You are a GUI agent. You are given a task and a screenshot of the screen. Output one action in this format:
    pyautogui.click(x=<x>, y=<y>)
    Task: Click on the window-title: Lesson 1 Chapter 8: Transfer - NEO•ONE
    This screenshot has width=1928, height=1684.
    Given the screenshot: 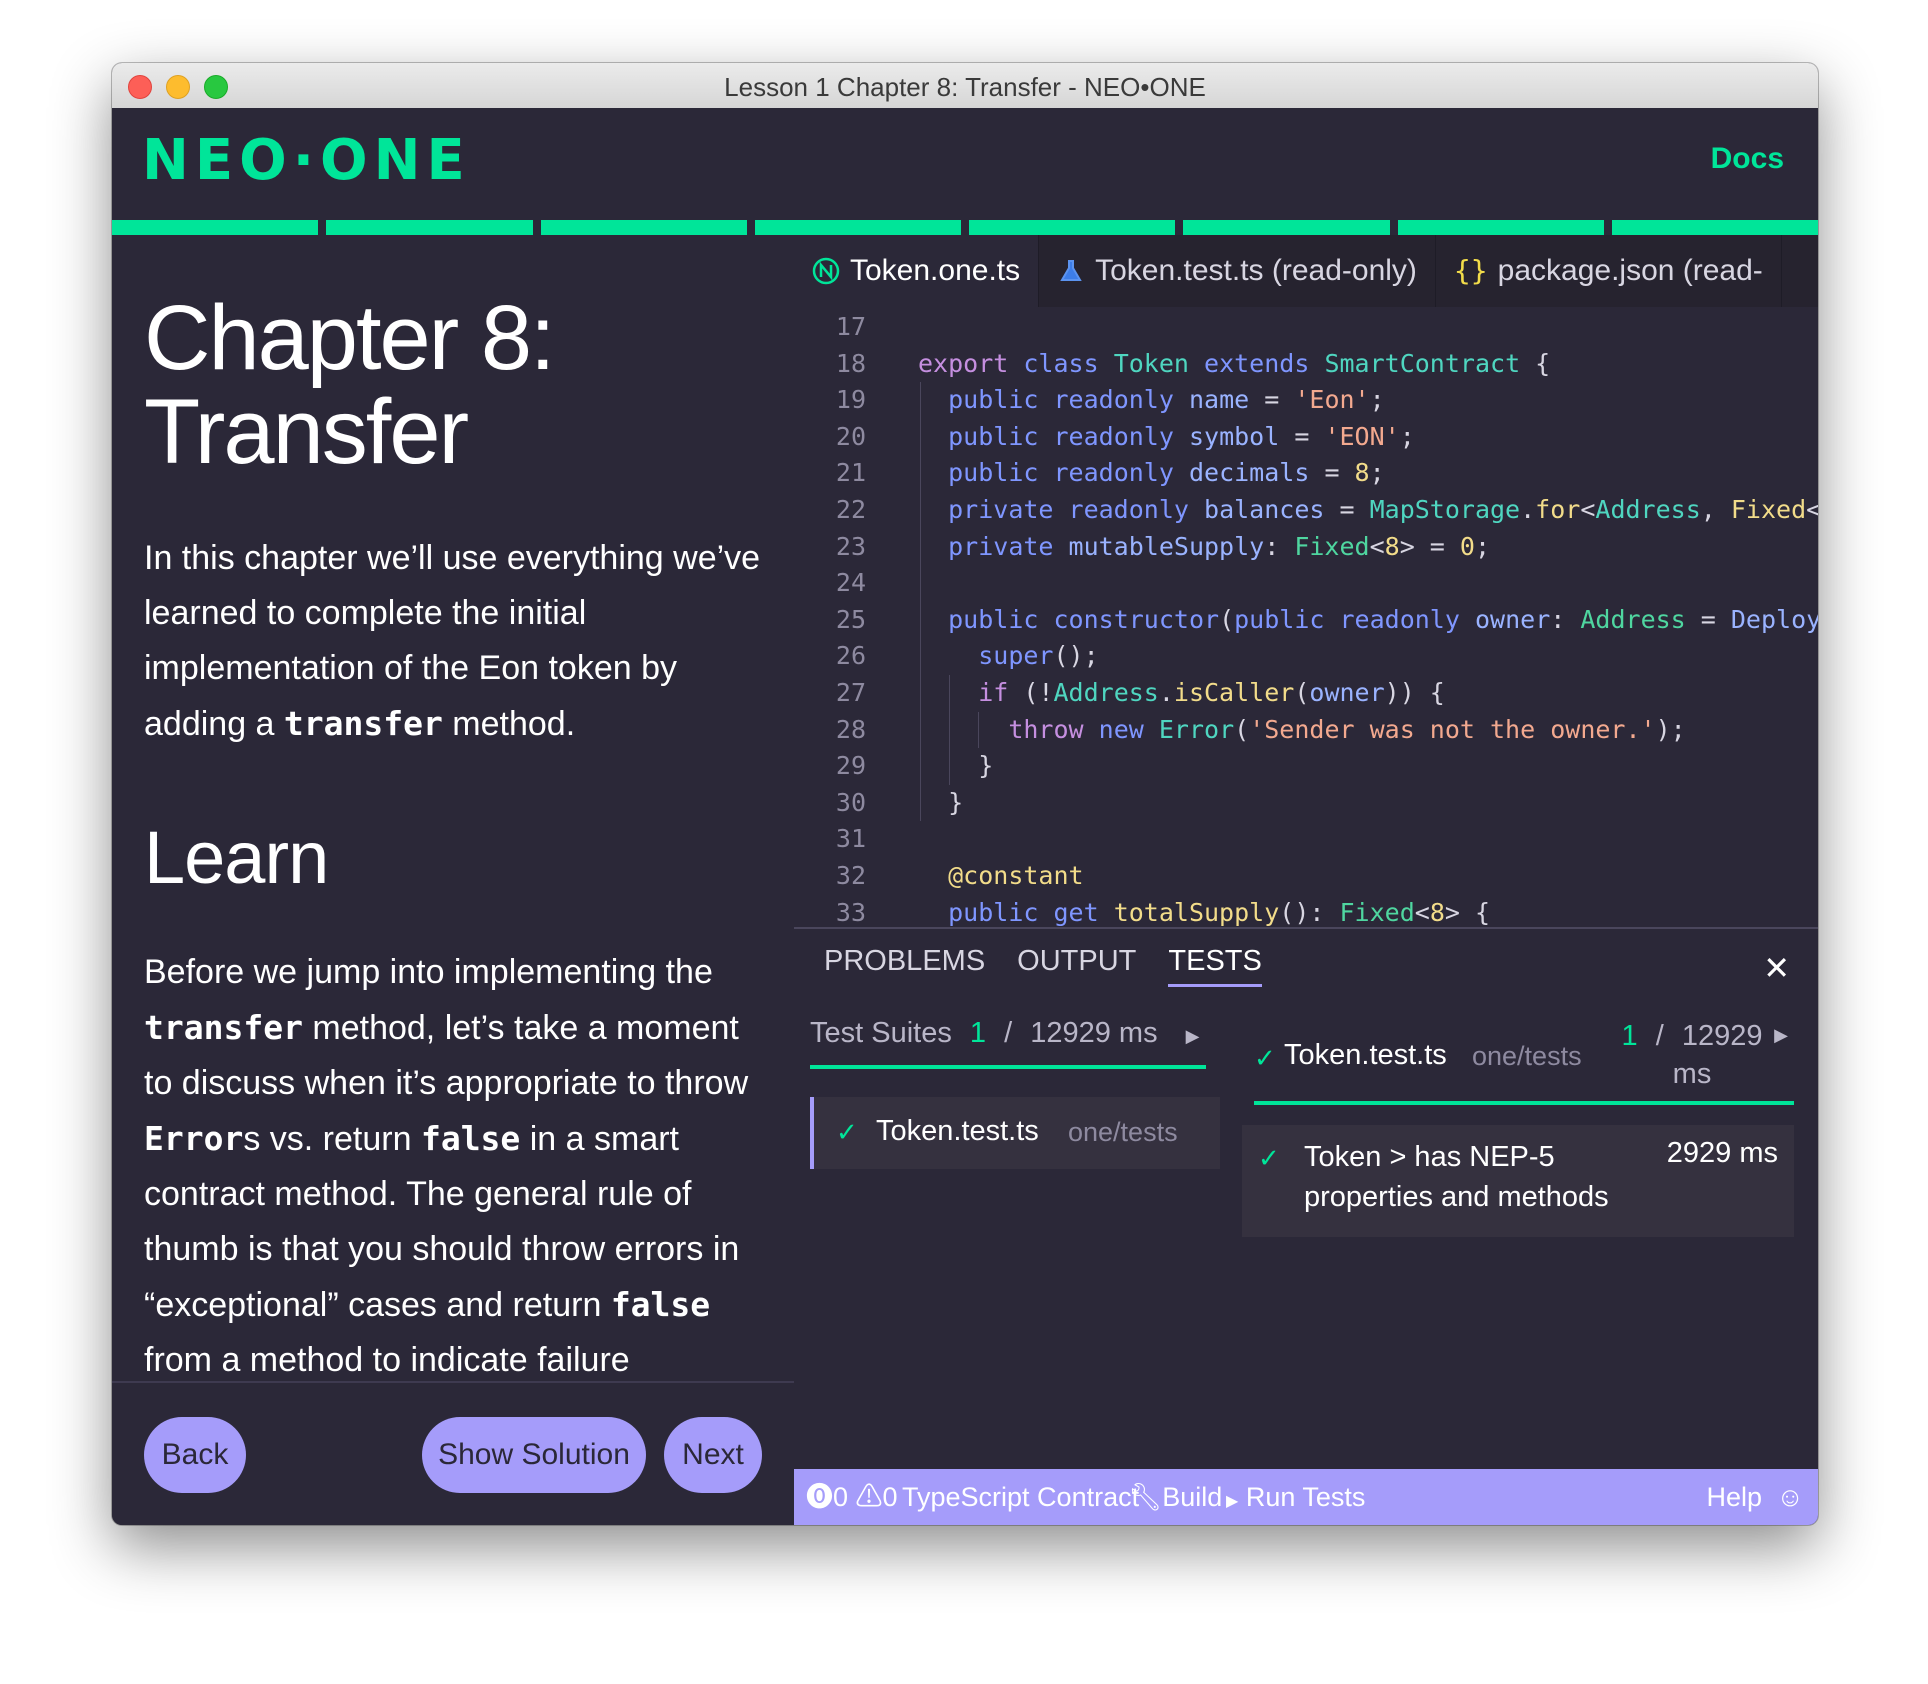 What is the action you would take?
    pyautogui.click(x=965, y=87)
    